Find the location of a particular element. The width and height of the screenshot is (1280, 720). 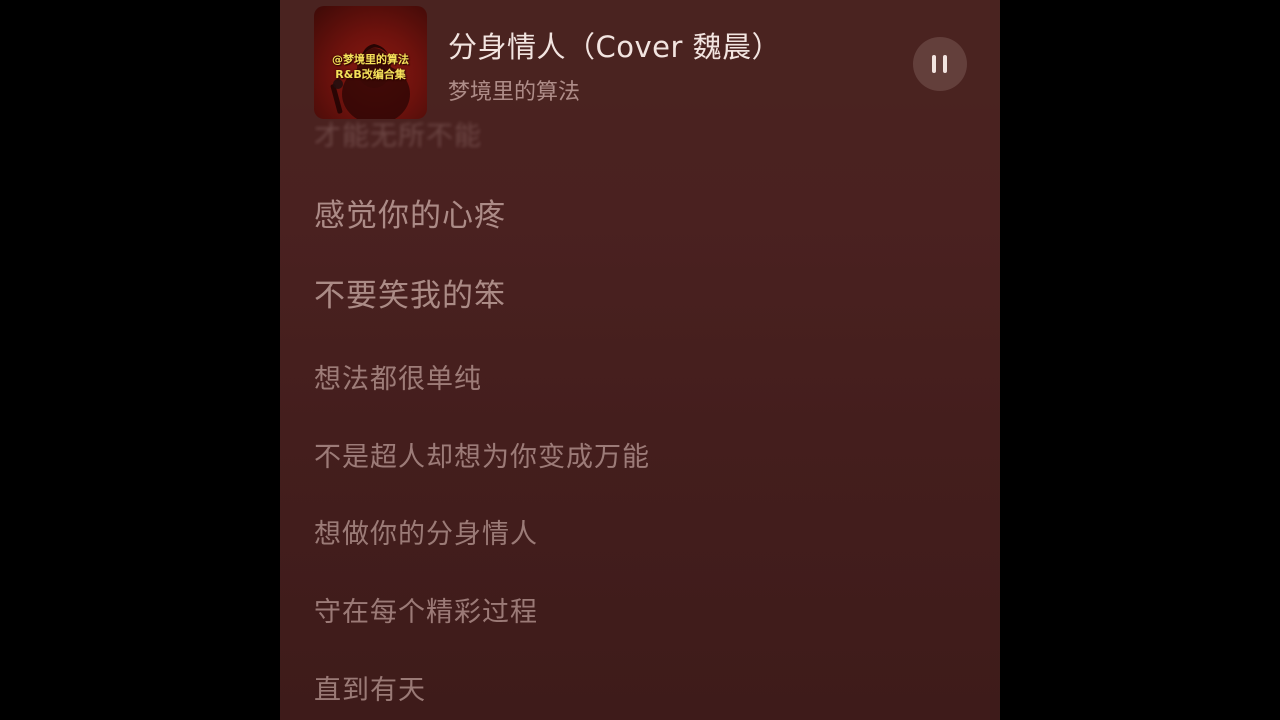

album-cover: @梦境里的算法 R&B改编合集 is located at coordinates (370, 62).